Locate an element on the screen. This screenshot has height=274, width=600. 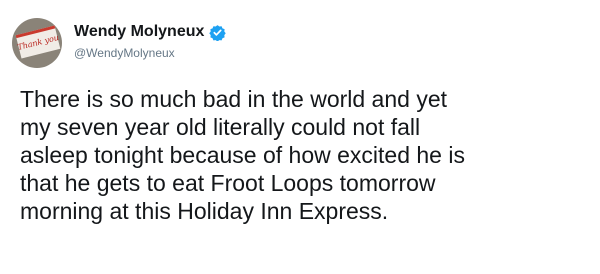
avatar-card-text: Thank you is located at coordinates (38, 42).